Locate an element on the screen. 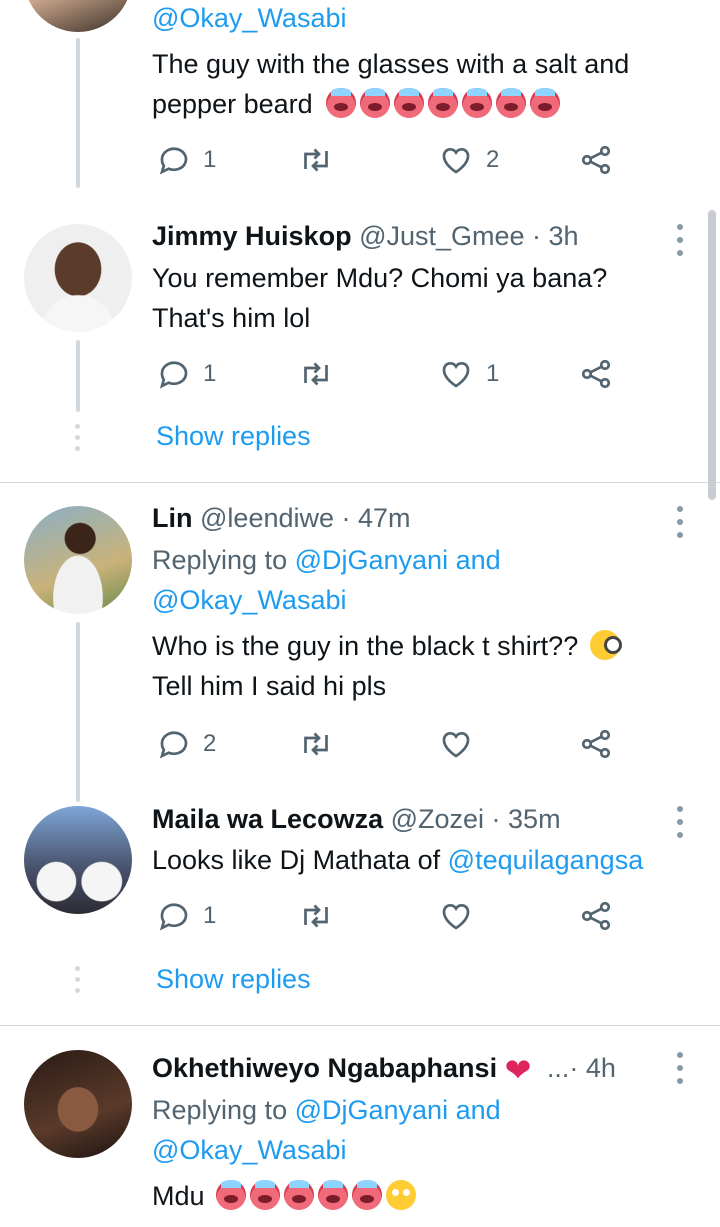 The width and height of the screenshot is (720, 1227). tweet-text-line-1: You remember Mdu? Chomi ya bana? is located at coordinates (380, 278).